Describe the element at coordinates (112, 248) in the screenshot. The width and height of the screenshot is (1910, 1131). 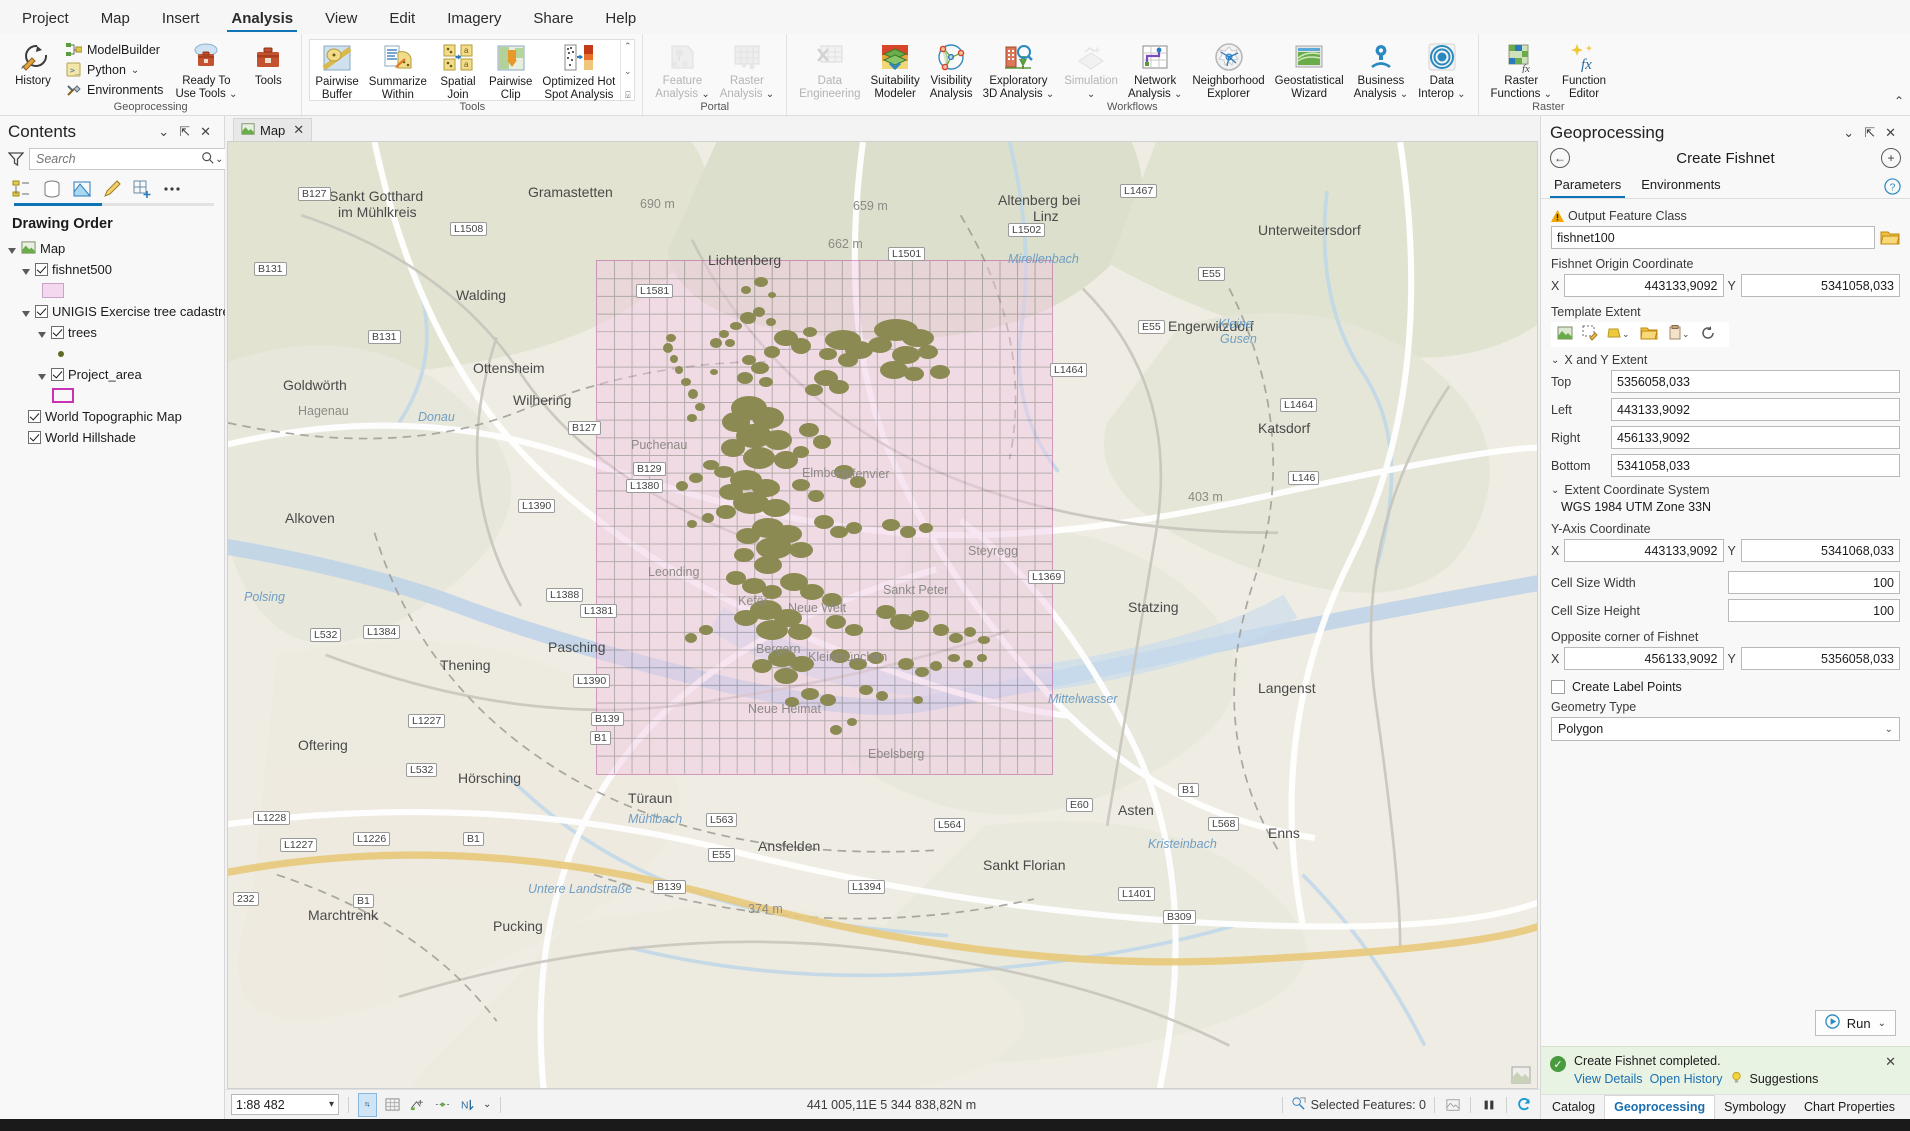
I see `layer-item-map: Map` at that location.